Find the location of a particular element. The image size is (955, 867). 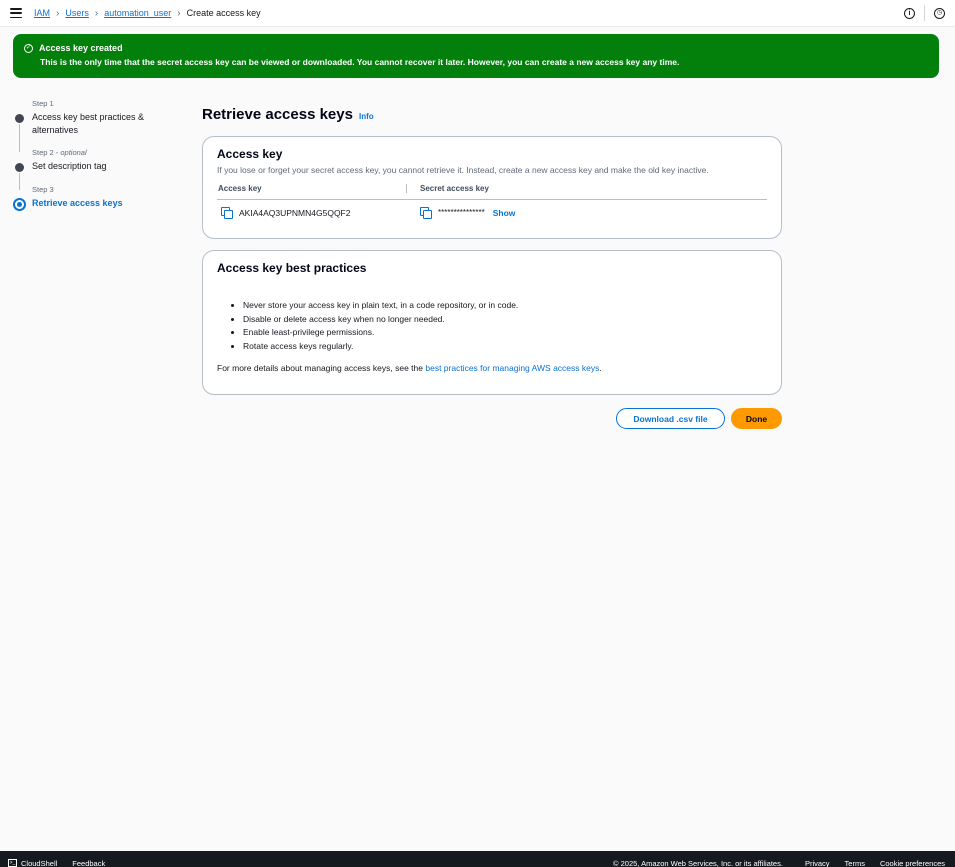

secret-key-masked: *************** is located at coordinates (461, 212).